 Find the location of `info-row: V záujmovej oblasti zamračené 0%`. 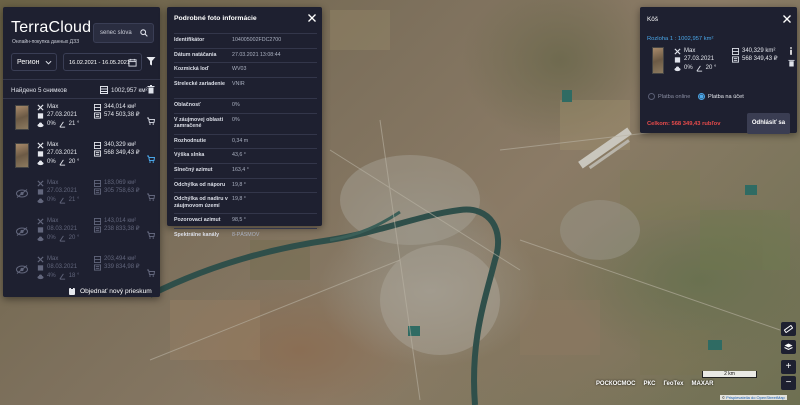

info-row: V záujmovej oblasti zamračené 0% is located at coordinates (245, 123).